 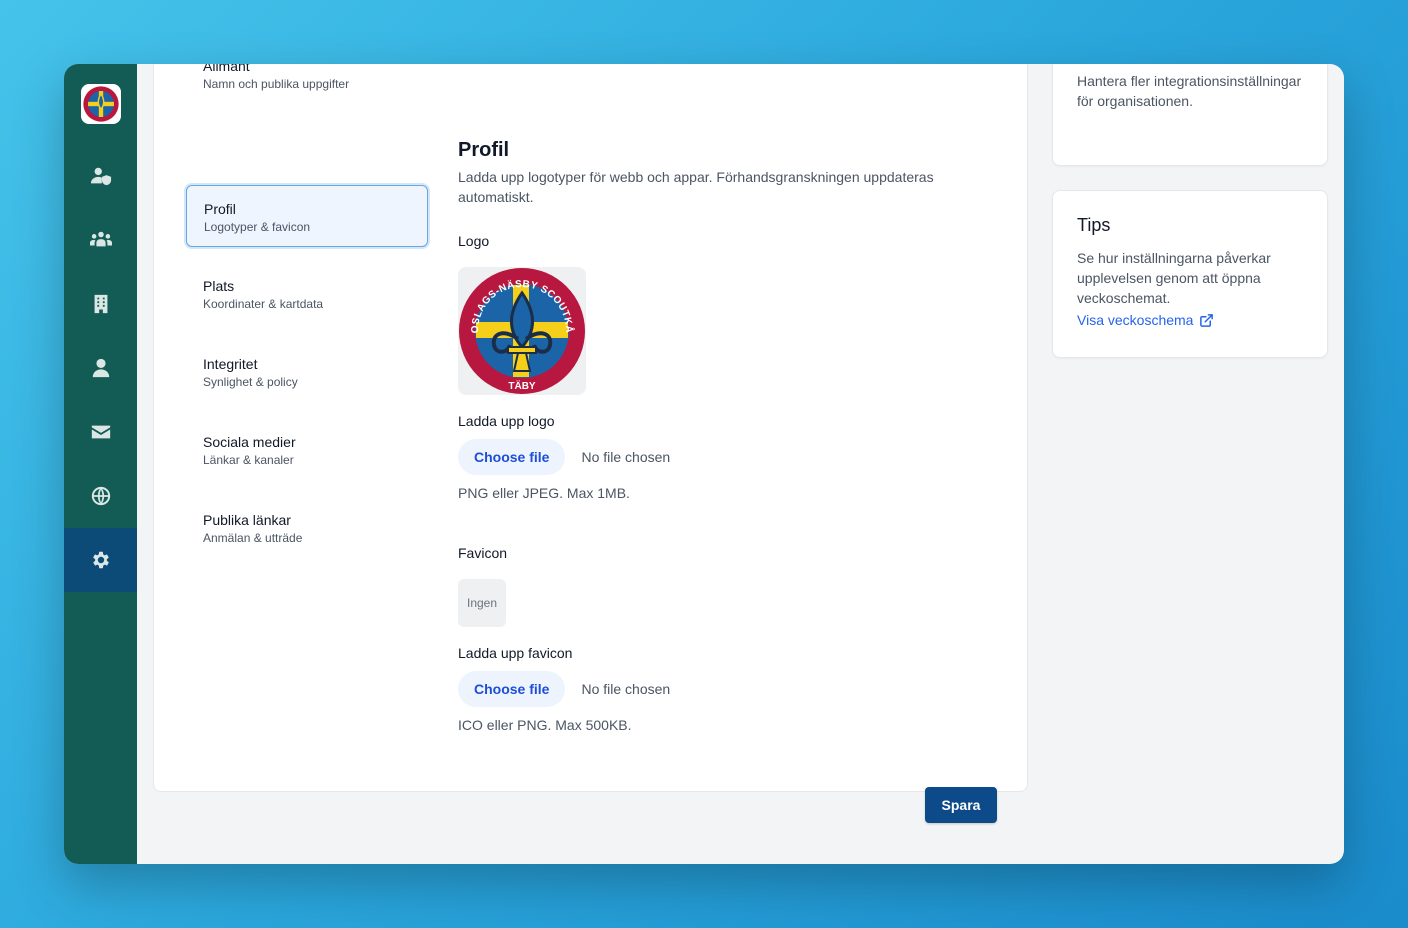 What do you see at coordinates (484, 150) in the screenshot?
I see `section-title: Profil` at bounding box center [484, 150].